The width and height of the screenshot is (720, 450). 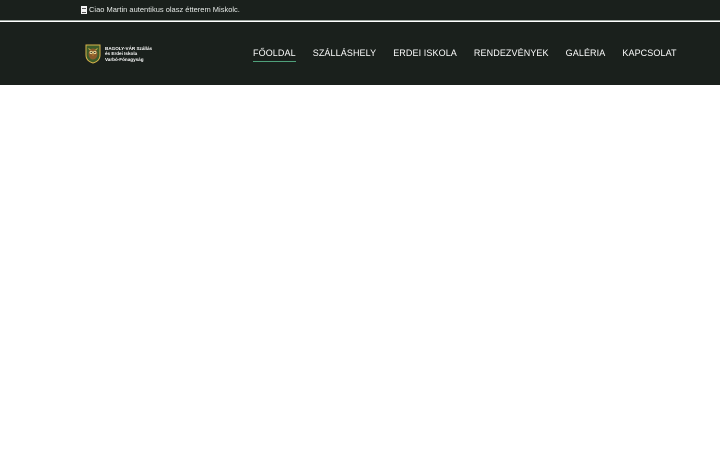 What do you see at coordinates (649, 55) in the screenshot?
I see `nav-item-contact: KAPCSOLAT` at bounding box center [649, 55].